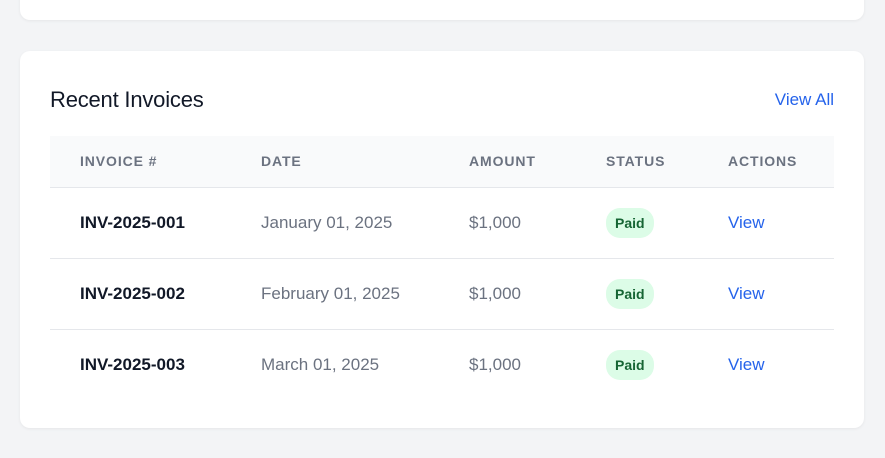 This screenshot has height=458, width=885. I want to click on invoice-date: March 01, 2025, so click(320, 364).